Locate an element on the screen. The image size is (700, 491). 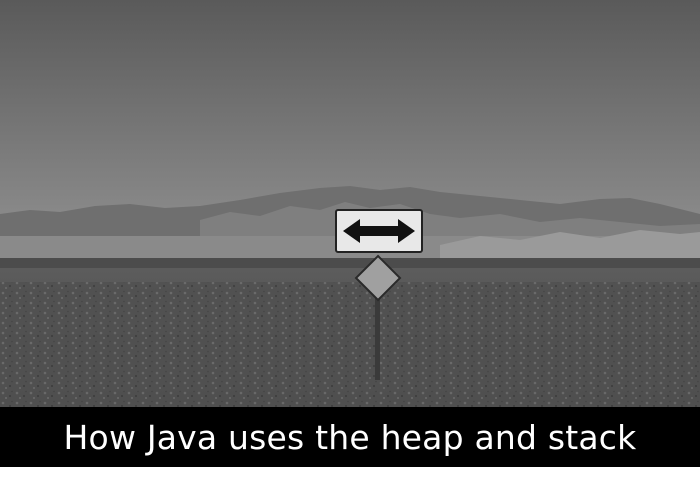
caption-title: How Java uses the heap and stack is located at coordinates (350, 437).